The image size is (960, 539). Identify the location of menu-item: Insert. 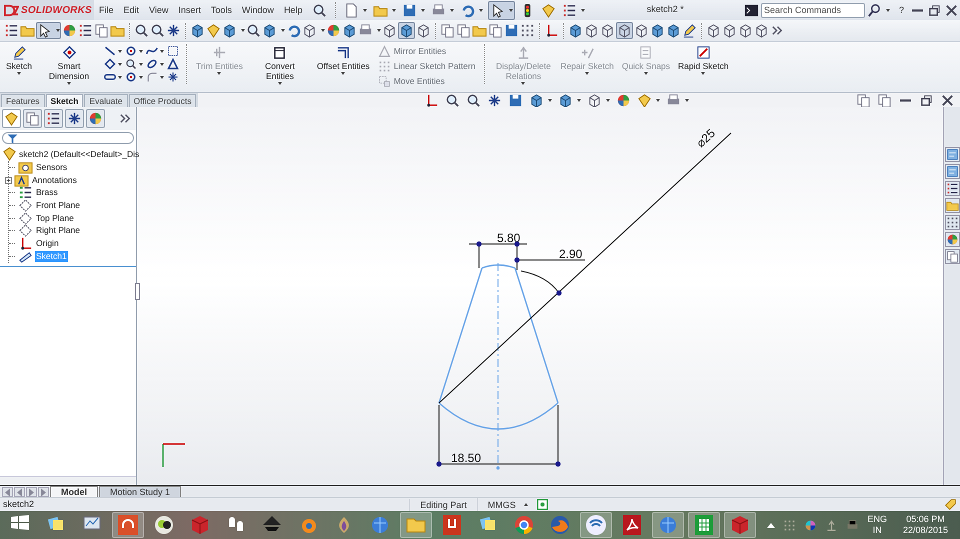
(189, 10).